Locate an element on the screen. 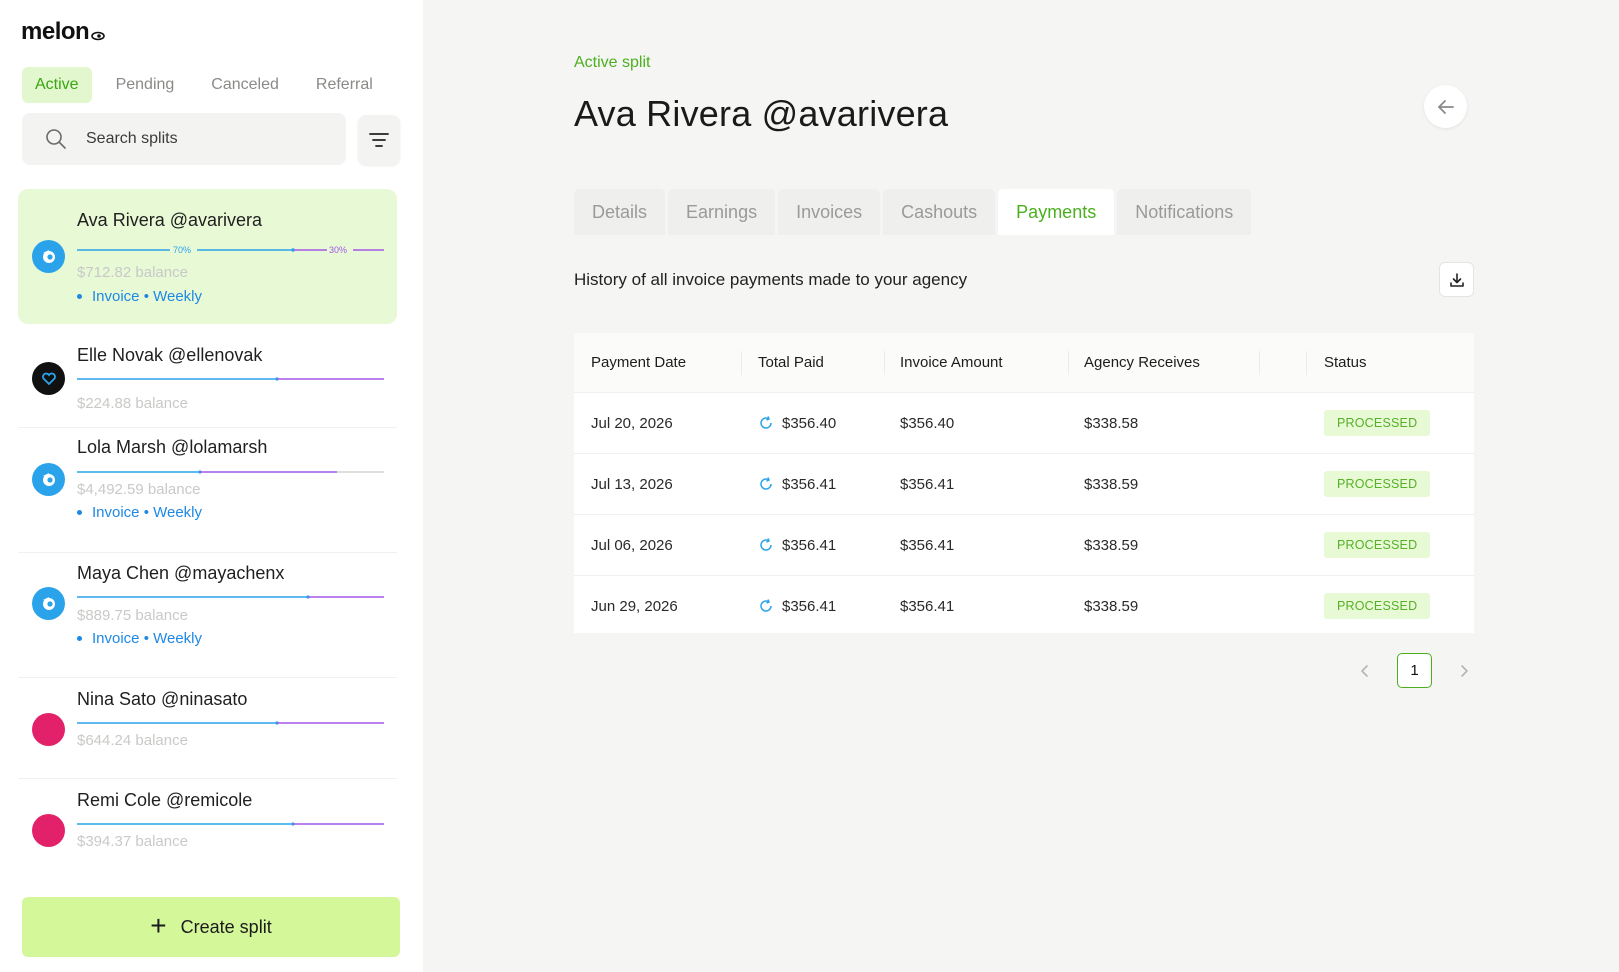  split-ratio-bar: 70% 30% is located at coordinates (230, 248).